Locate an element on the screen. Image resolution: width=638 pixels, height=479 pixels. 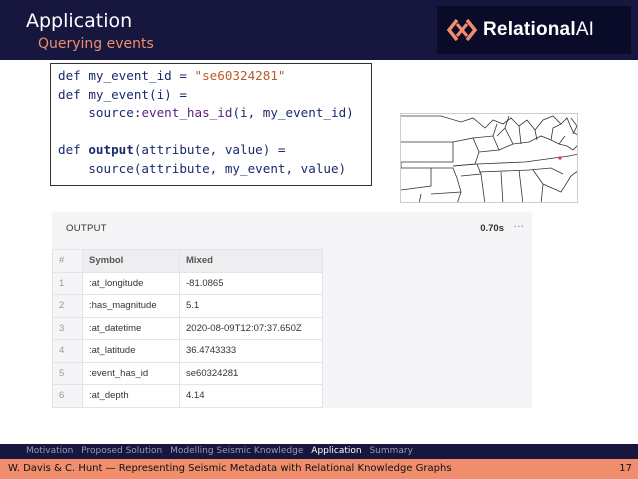
row-index: 3 is located at coordinates (67, 328).